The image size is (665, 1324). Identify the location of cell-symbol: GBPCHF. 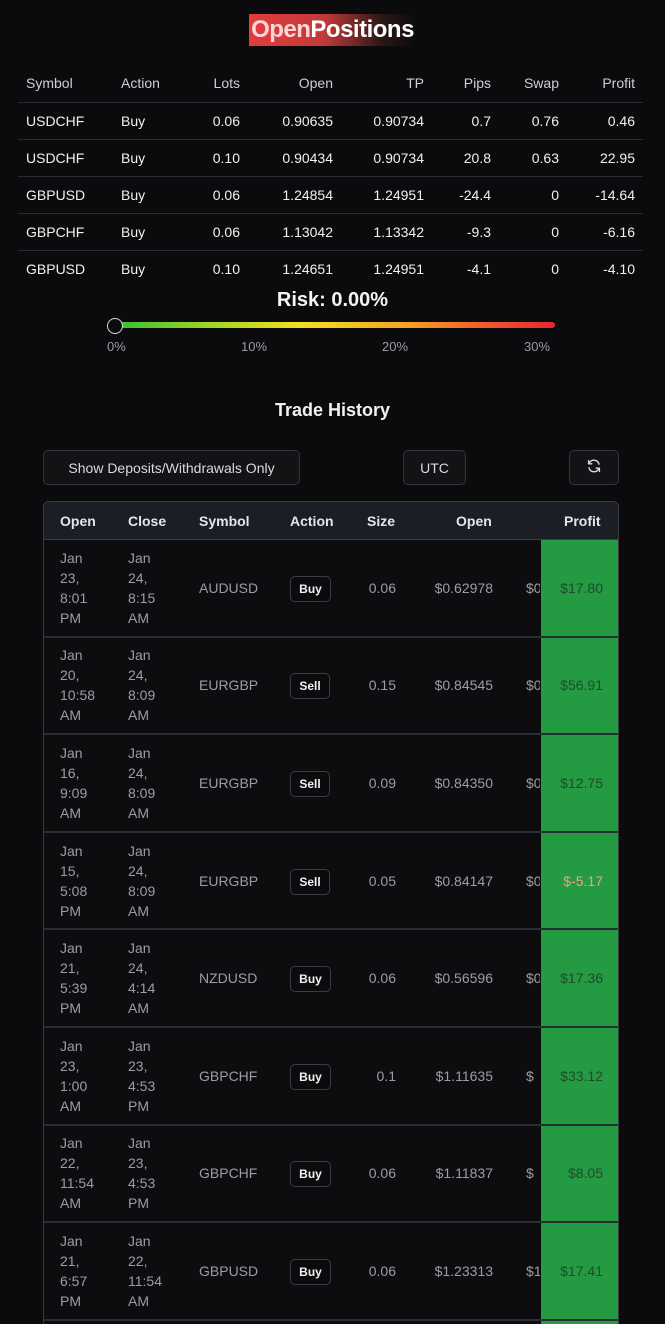
(65, 232).